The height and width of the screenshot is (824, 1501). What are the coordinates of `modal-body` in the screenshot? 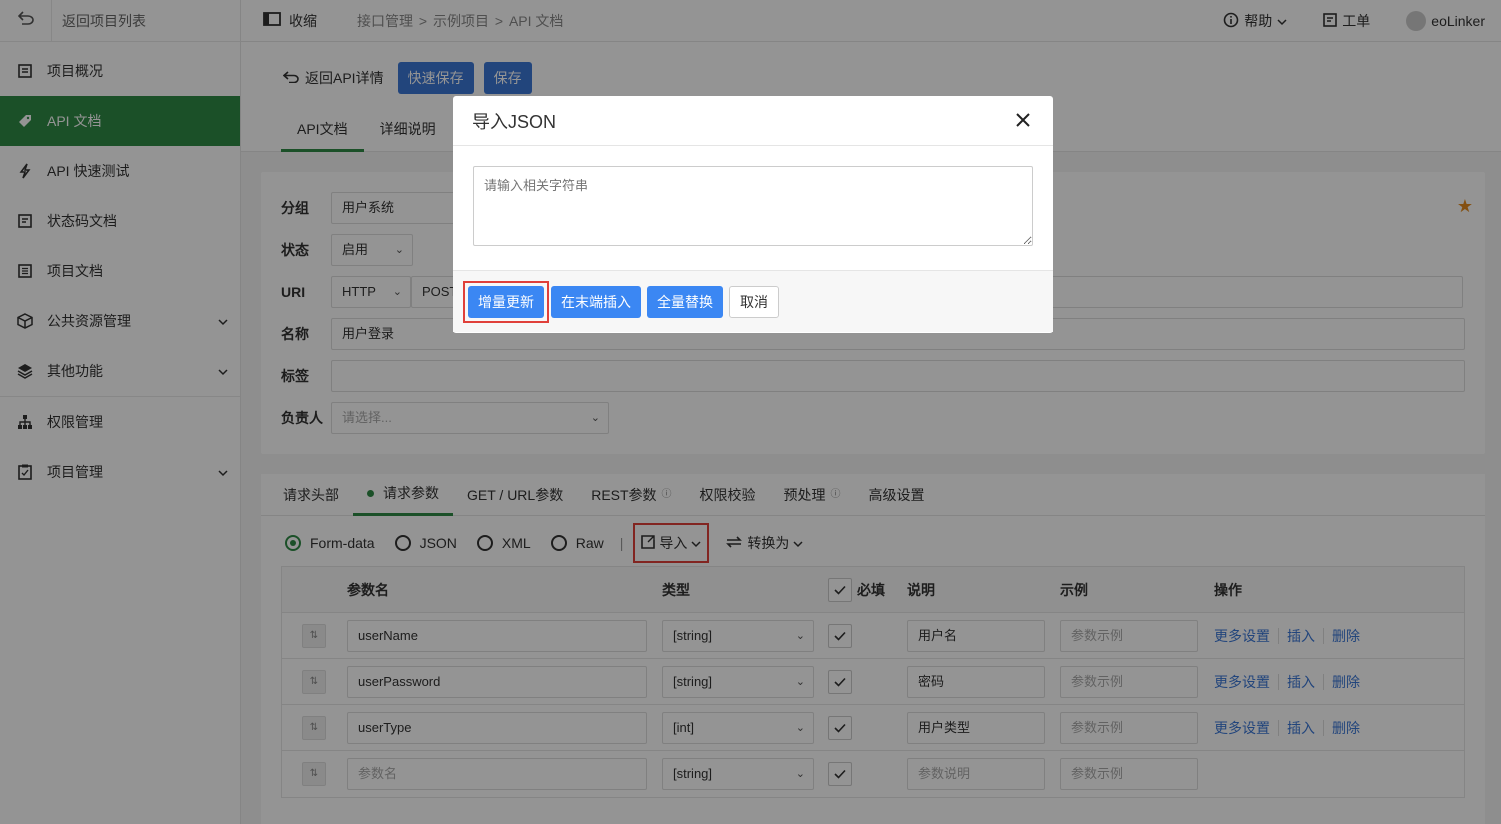 It's located at (753, 208).